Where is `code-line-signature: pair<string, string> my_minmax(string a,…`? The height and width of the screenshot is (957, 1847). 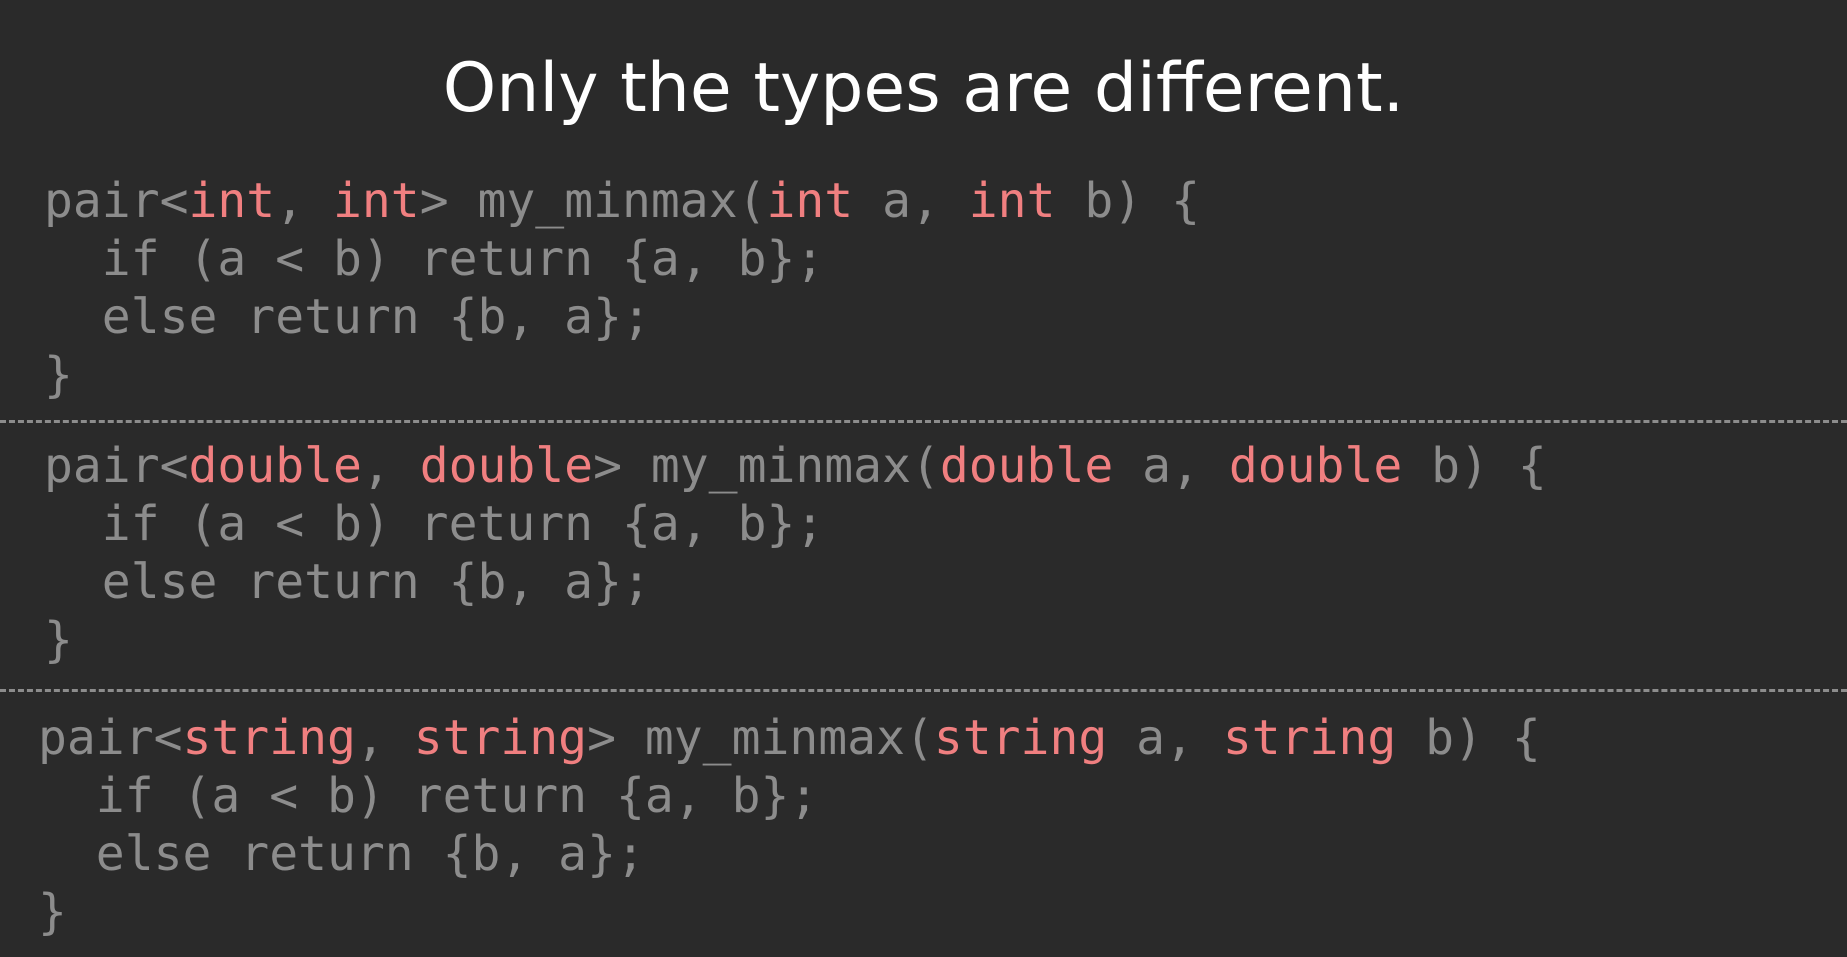 code-line-signature: pair<string, string> my_minmax(string a,… is located at coordinates (789, 738).